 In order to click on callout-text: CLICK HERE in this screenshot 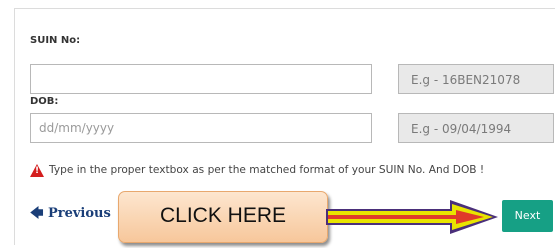, I will do `click(223, 215)`.